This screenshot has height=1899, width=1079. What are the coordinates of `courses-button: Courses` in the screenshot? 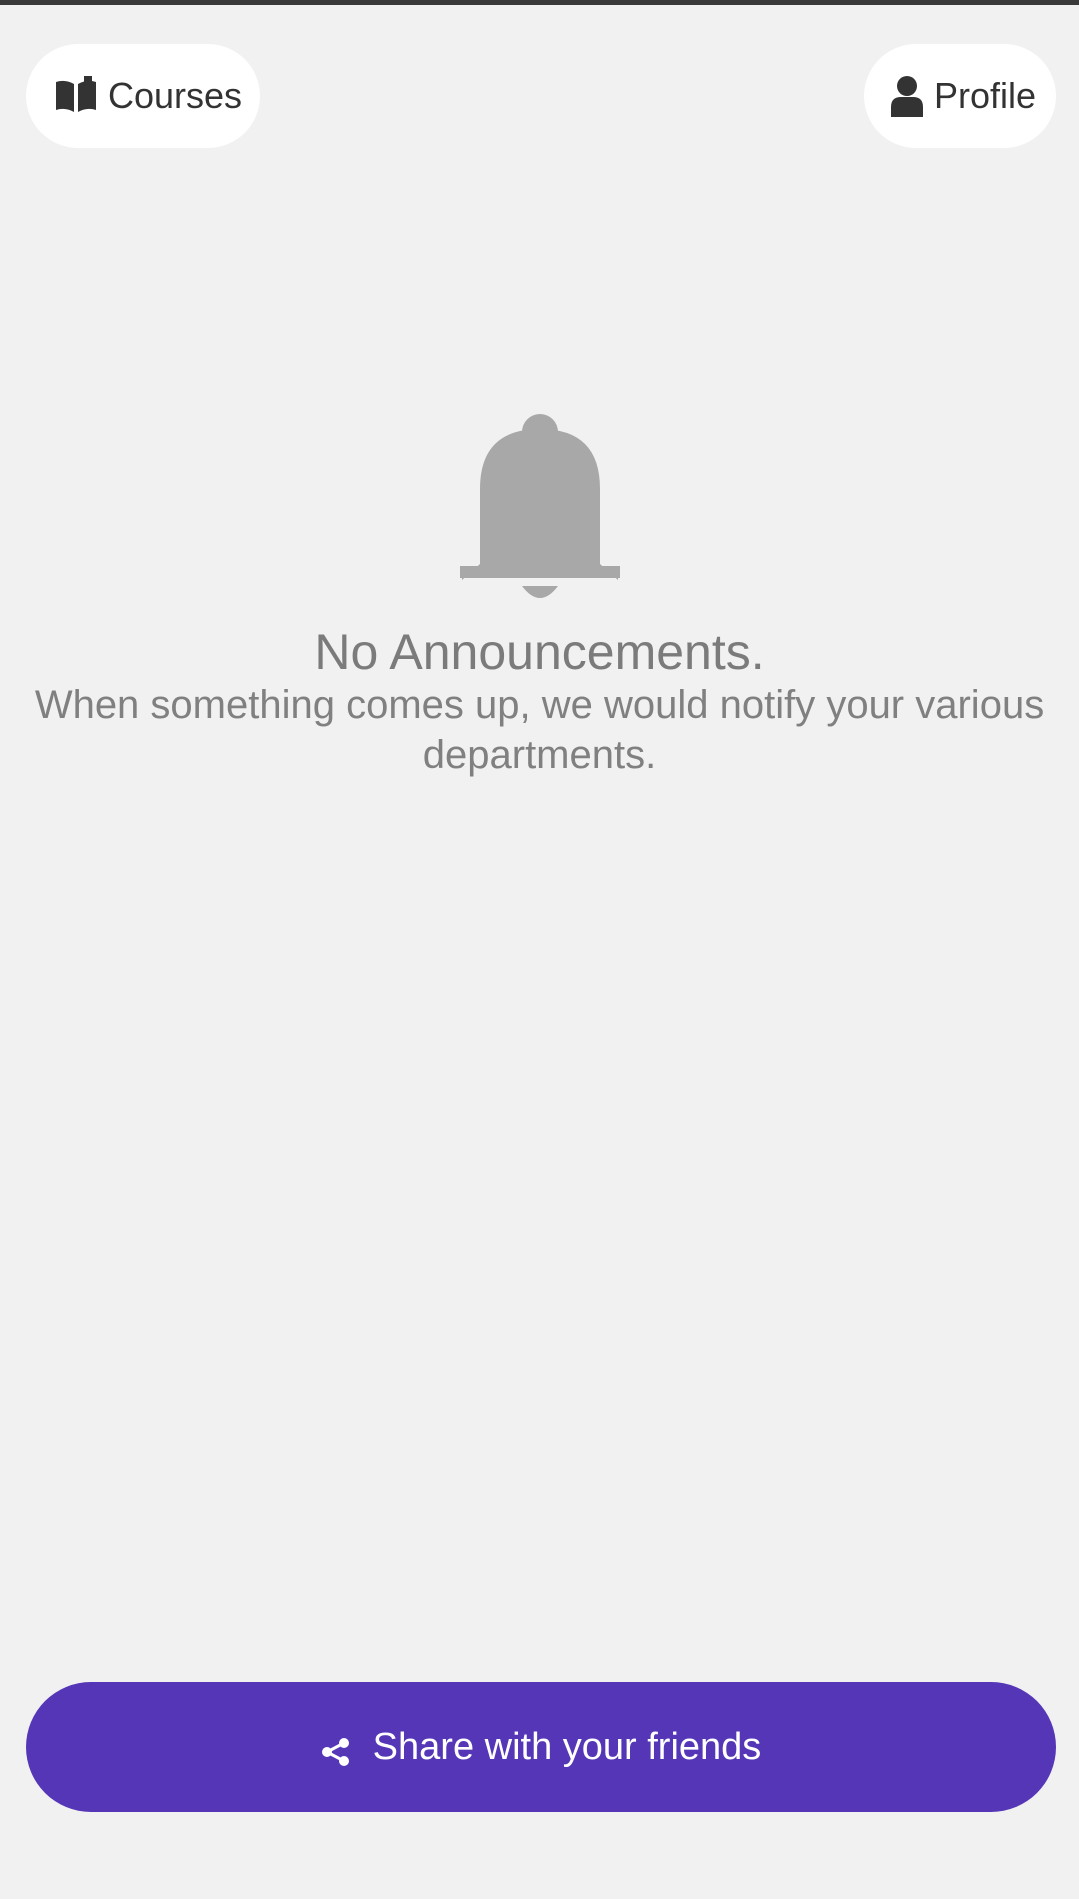 It's located at (143, 96).